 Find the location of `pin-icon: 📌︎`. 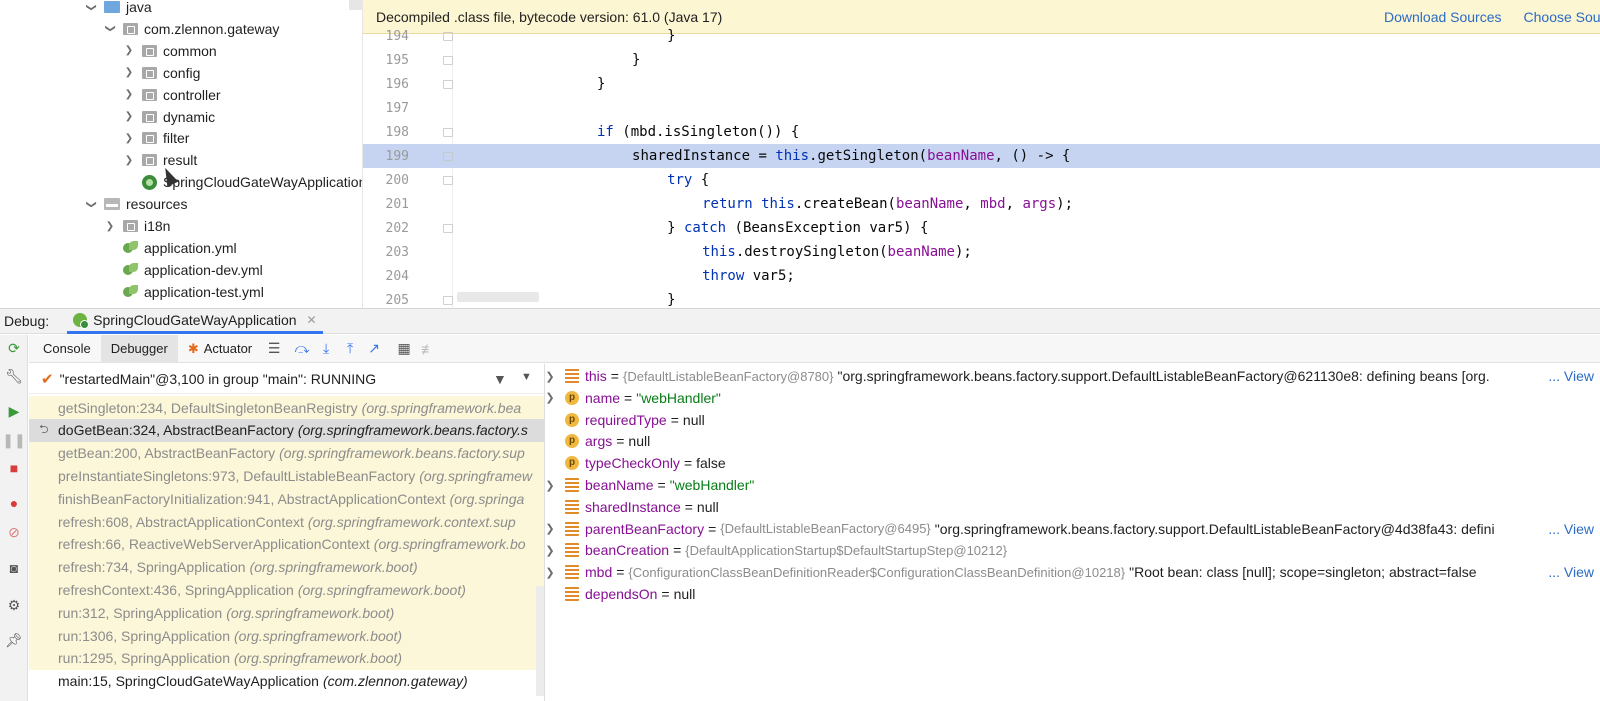

pin-icon: 📌︎ is located at coordinates (14, 640).